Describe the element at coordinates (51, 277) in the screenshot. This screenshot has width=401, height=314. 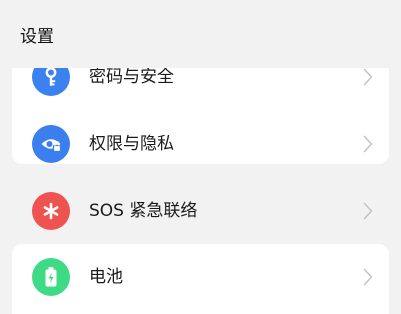
I see `battery-icon` at that location.